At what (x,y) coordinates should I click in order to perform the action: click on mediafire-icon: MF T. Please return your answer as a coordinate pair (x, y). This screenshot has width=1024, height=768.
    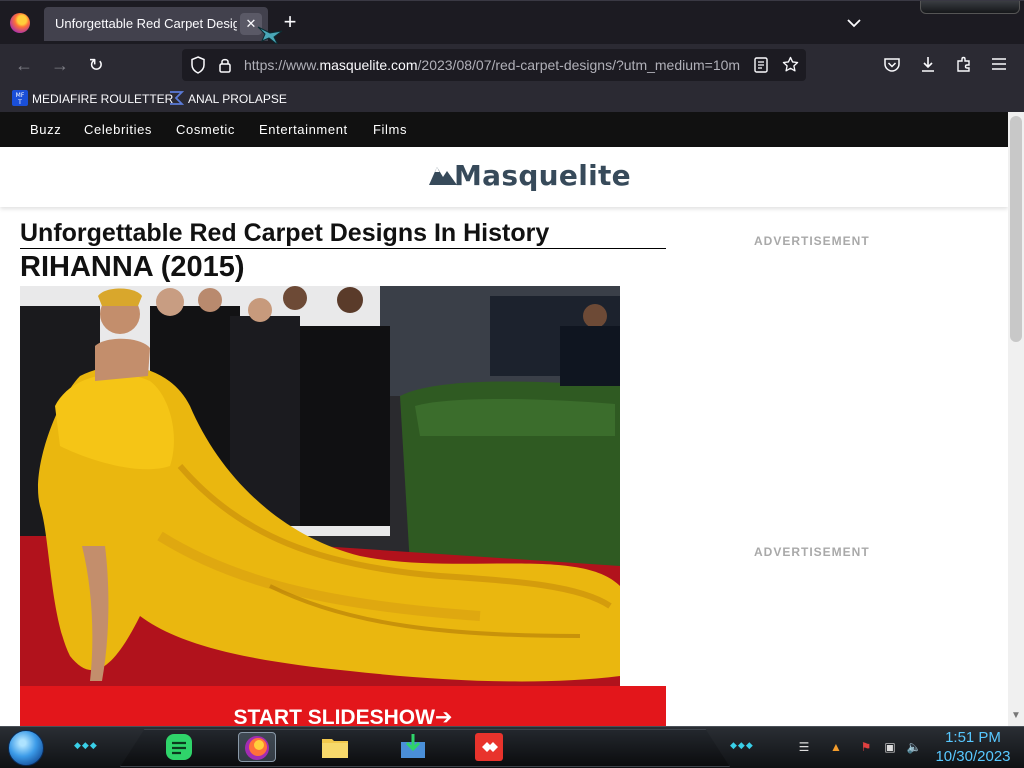
    Looking at the image, I should click on (20, 98).